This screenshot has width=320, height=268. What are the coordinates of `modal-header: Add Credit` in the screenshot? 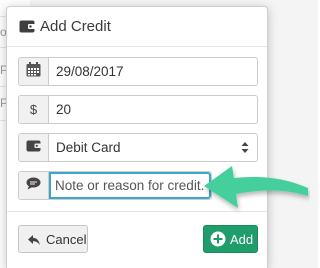 It's located at (137, 27).